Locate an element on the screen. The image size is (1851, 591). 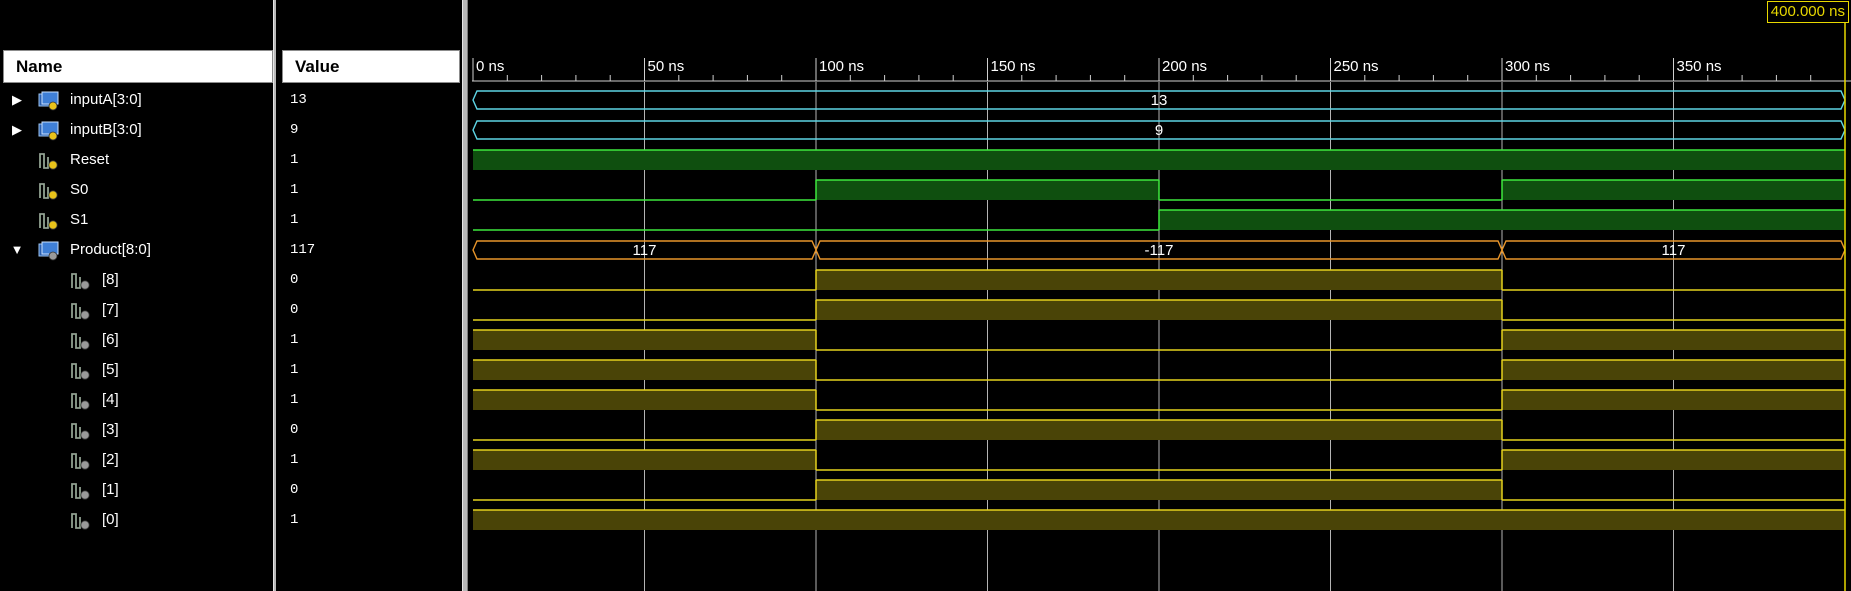
signal-row-5: [5] is located at coordinates (135, 370).